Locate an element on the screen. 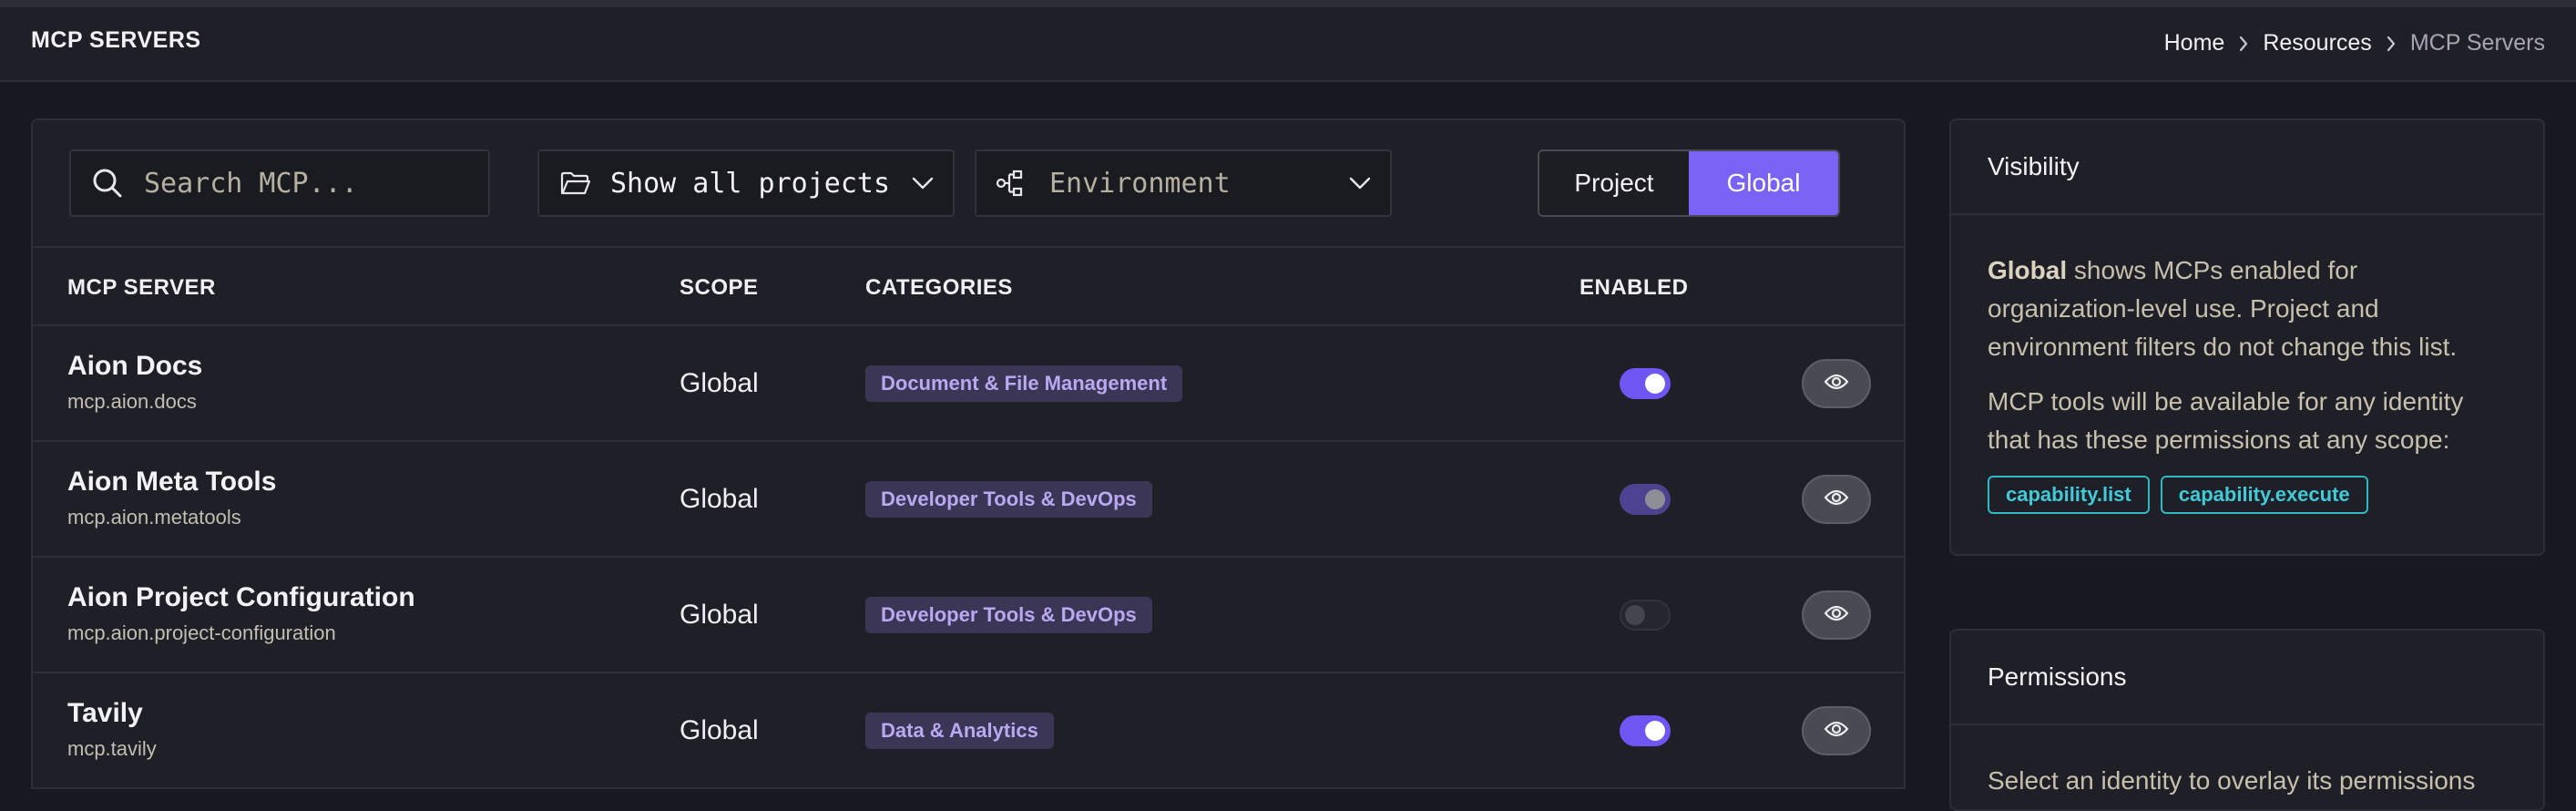 This screenshot has width=2576, height=811. project-filter-value: Show all projects is located at coordinates (750, 183).